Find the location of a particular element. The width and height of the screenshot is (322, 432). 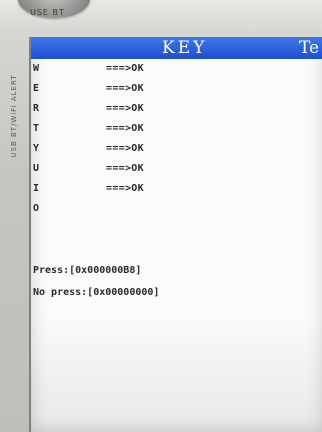

key-name: U is located at coordinates (36, 168).